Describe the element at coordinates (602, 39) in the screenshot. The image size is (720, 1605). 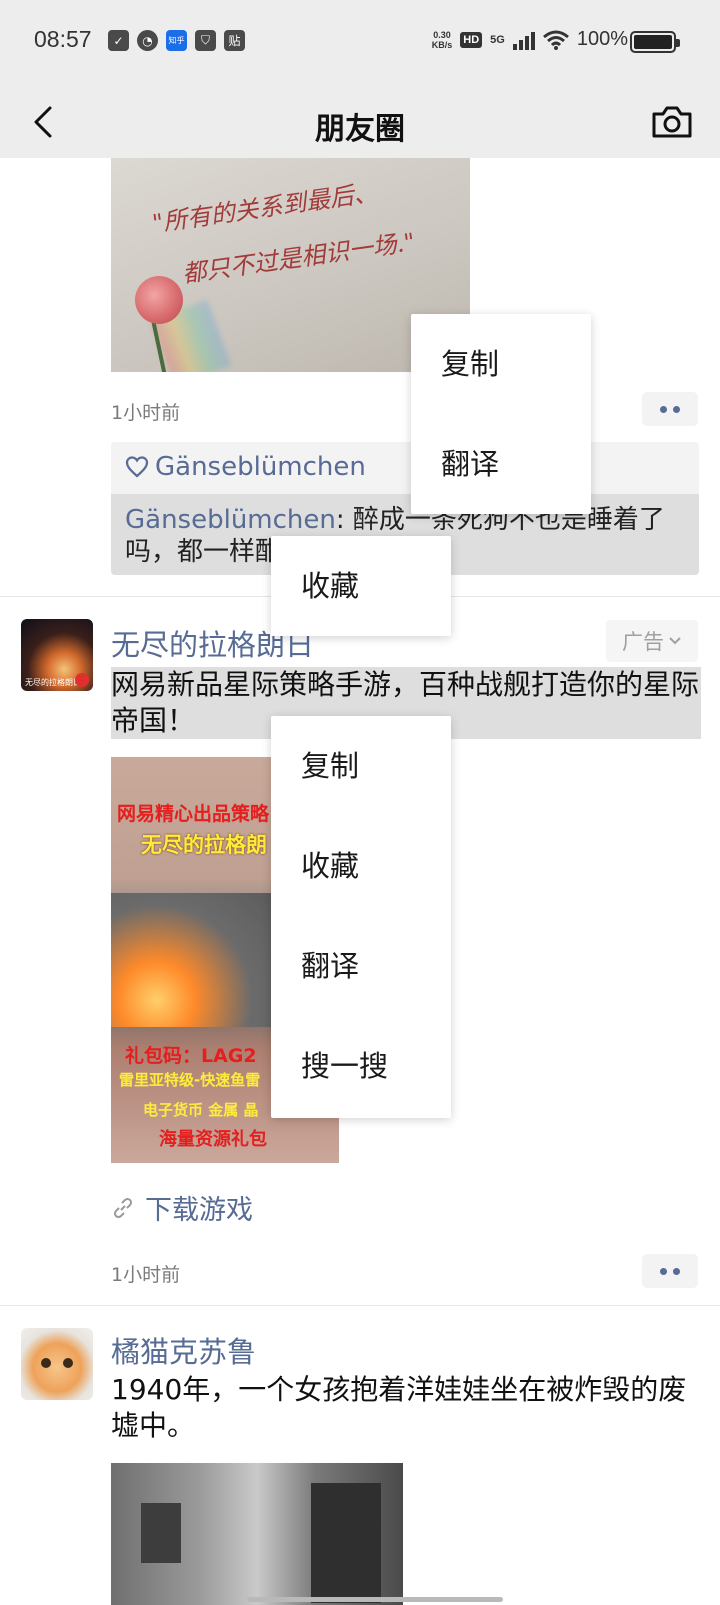
I see `battery-percent: 100%` at that location.